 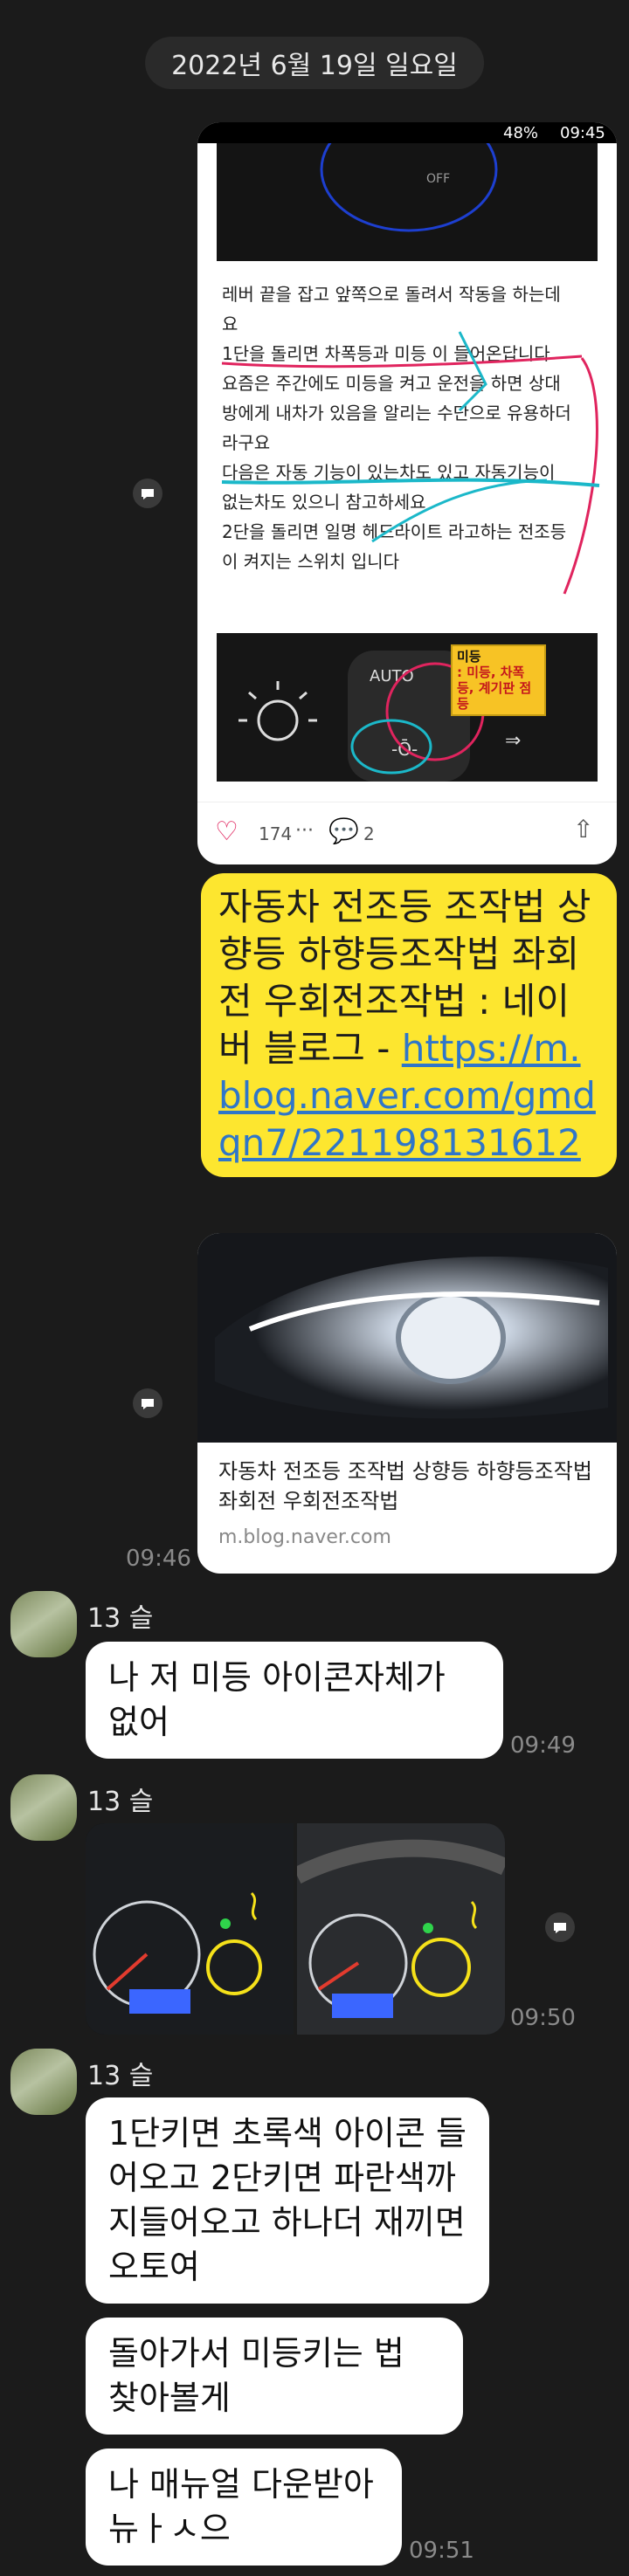 I want to click on battery-text: 48%, so click(x=521, y=133).